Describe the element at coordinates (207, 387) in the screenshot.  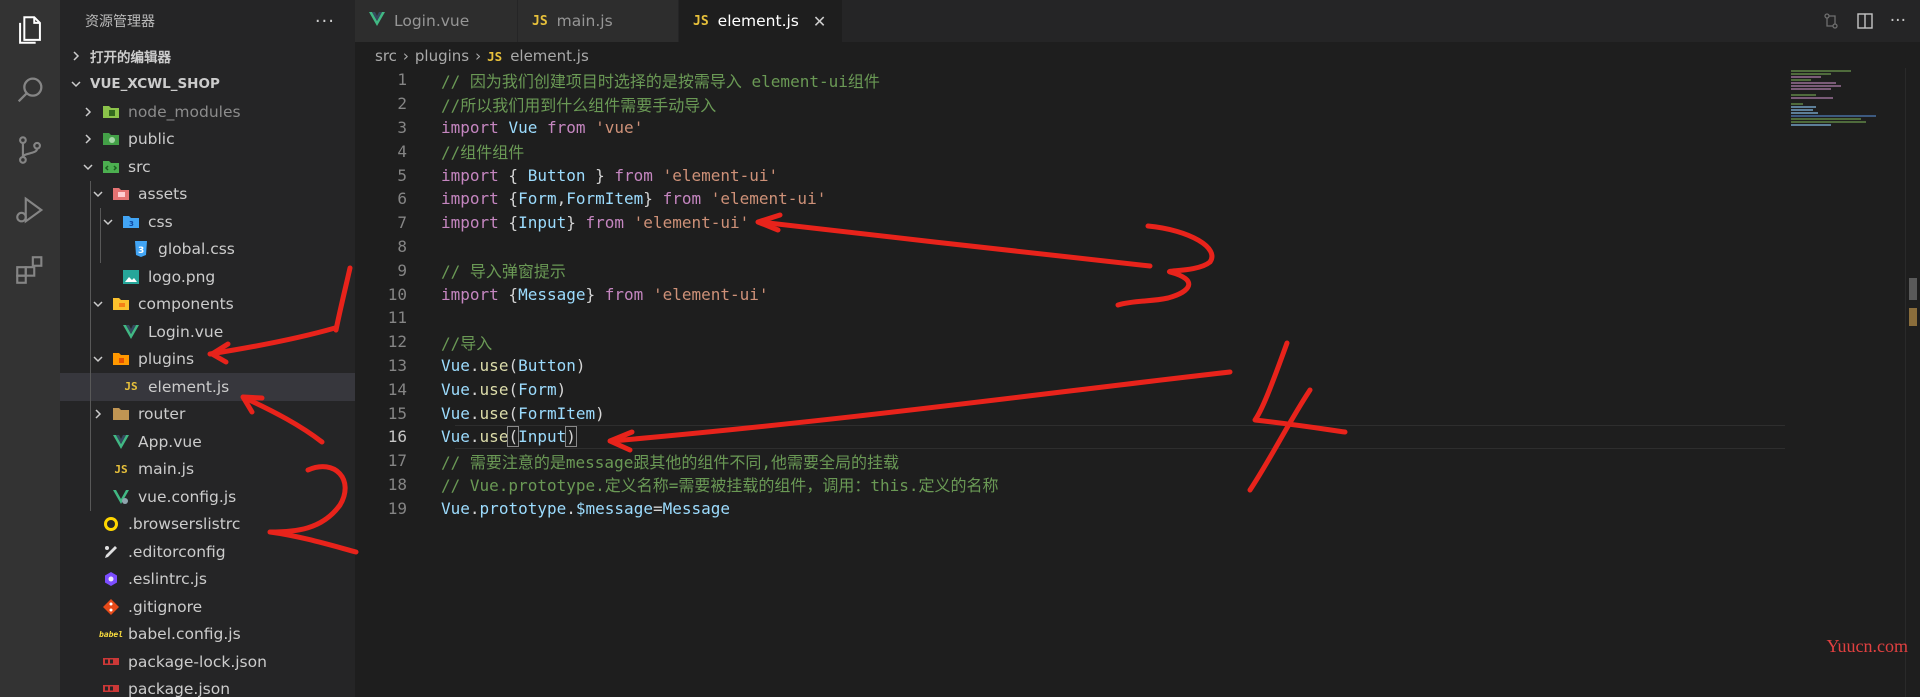
I see `tree-file-element-js: JS element.js` at that location.